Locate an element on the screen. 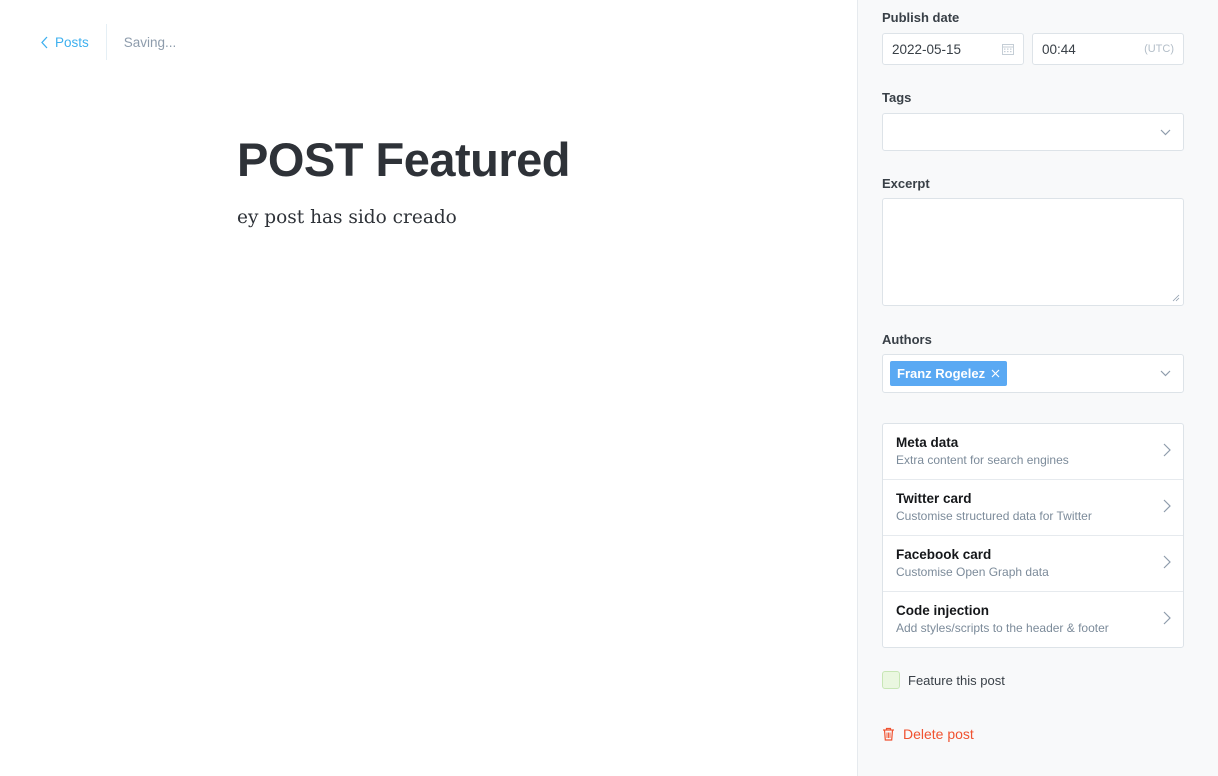  delete-post-button: Delete post is located at coordinates (928, 734).